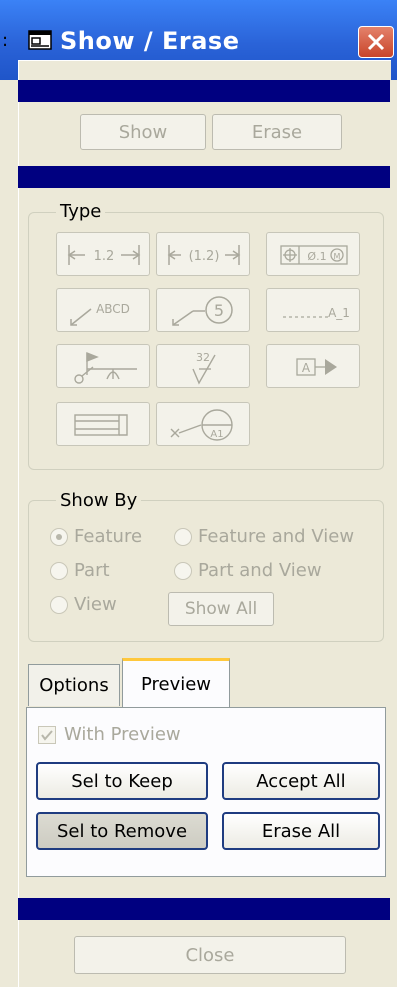 The image size is (397, 987). I want to click on axis-icon: A_1, so click(313, 310).